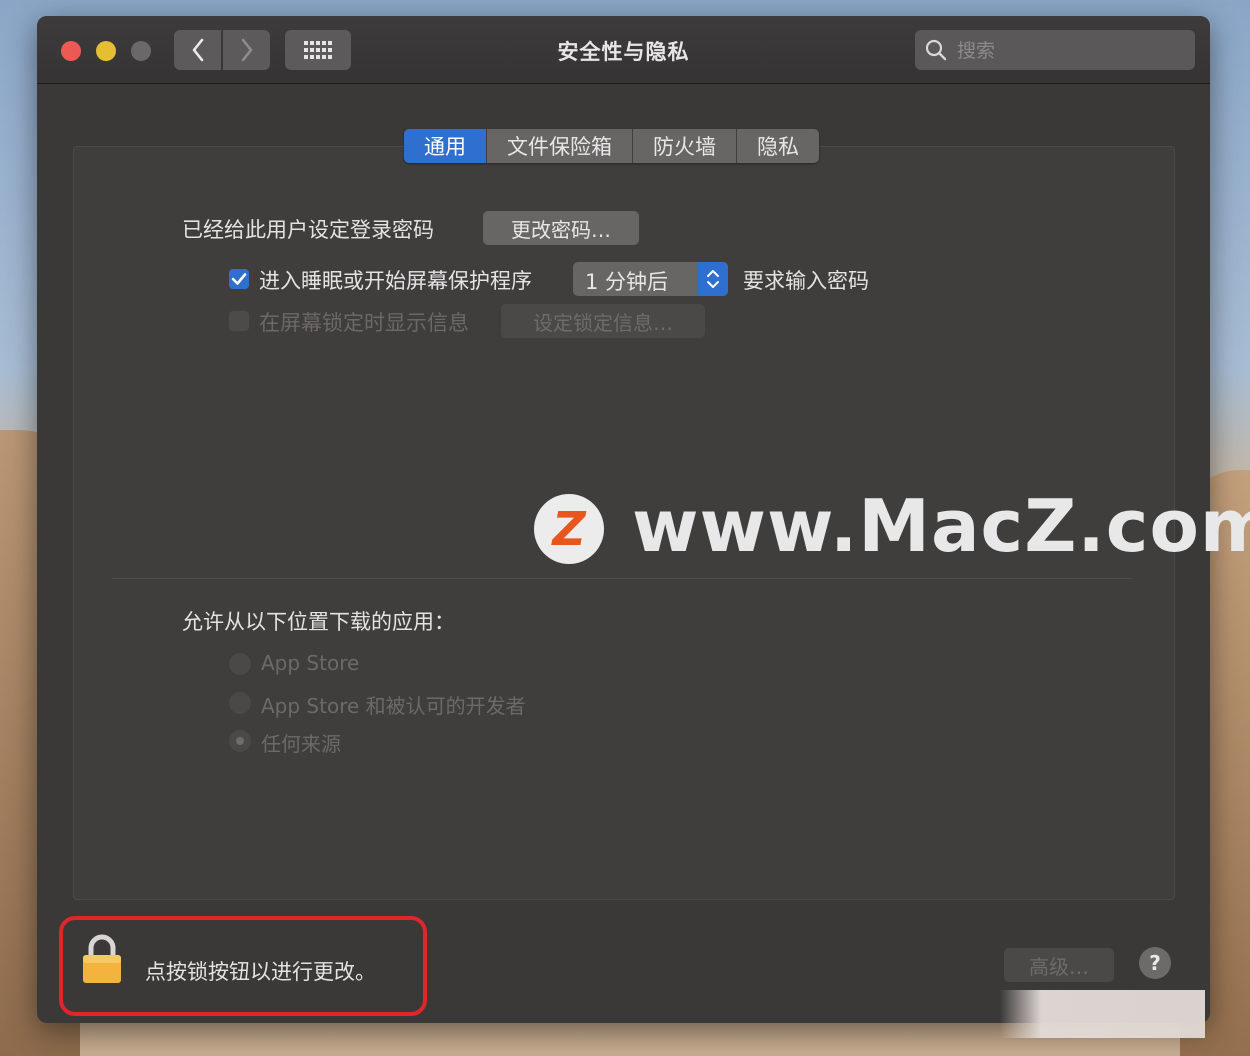 The image size is (1250, 1056). I want to click on require-password-label: 要求输入密码, so click(806, 281).